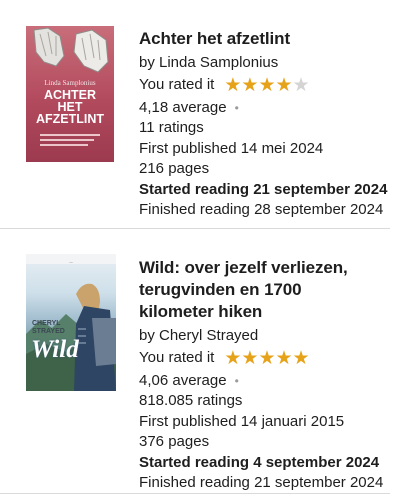  I want to click on cover-author-line: STRAYED, so click(48, 331).